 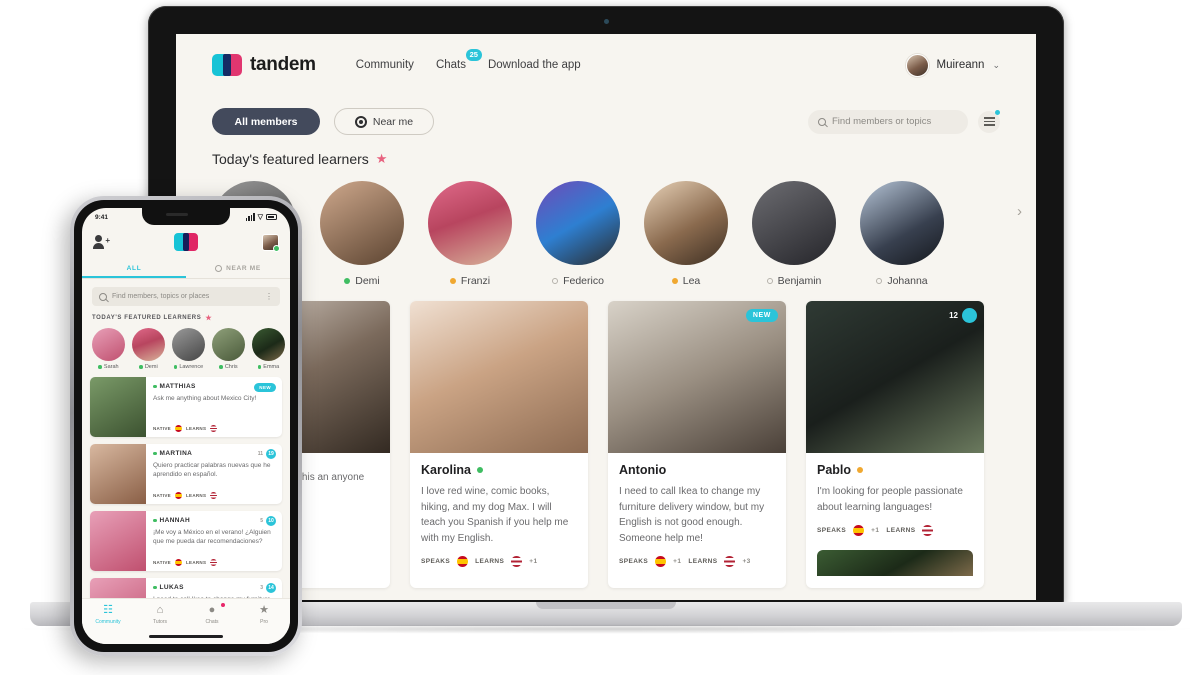 What do you see at coordinates (895, 470) in the screenshot?
I see `card-member-name: Pablo` at bounding box center [895, 470].